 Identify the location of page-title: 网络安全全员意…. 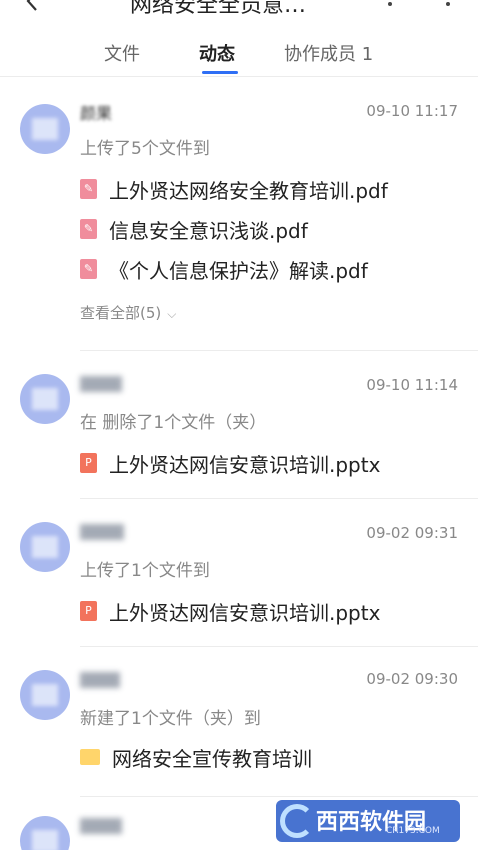
(218, 7).